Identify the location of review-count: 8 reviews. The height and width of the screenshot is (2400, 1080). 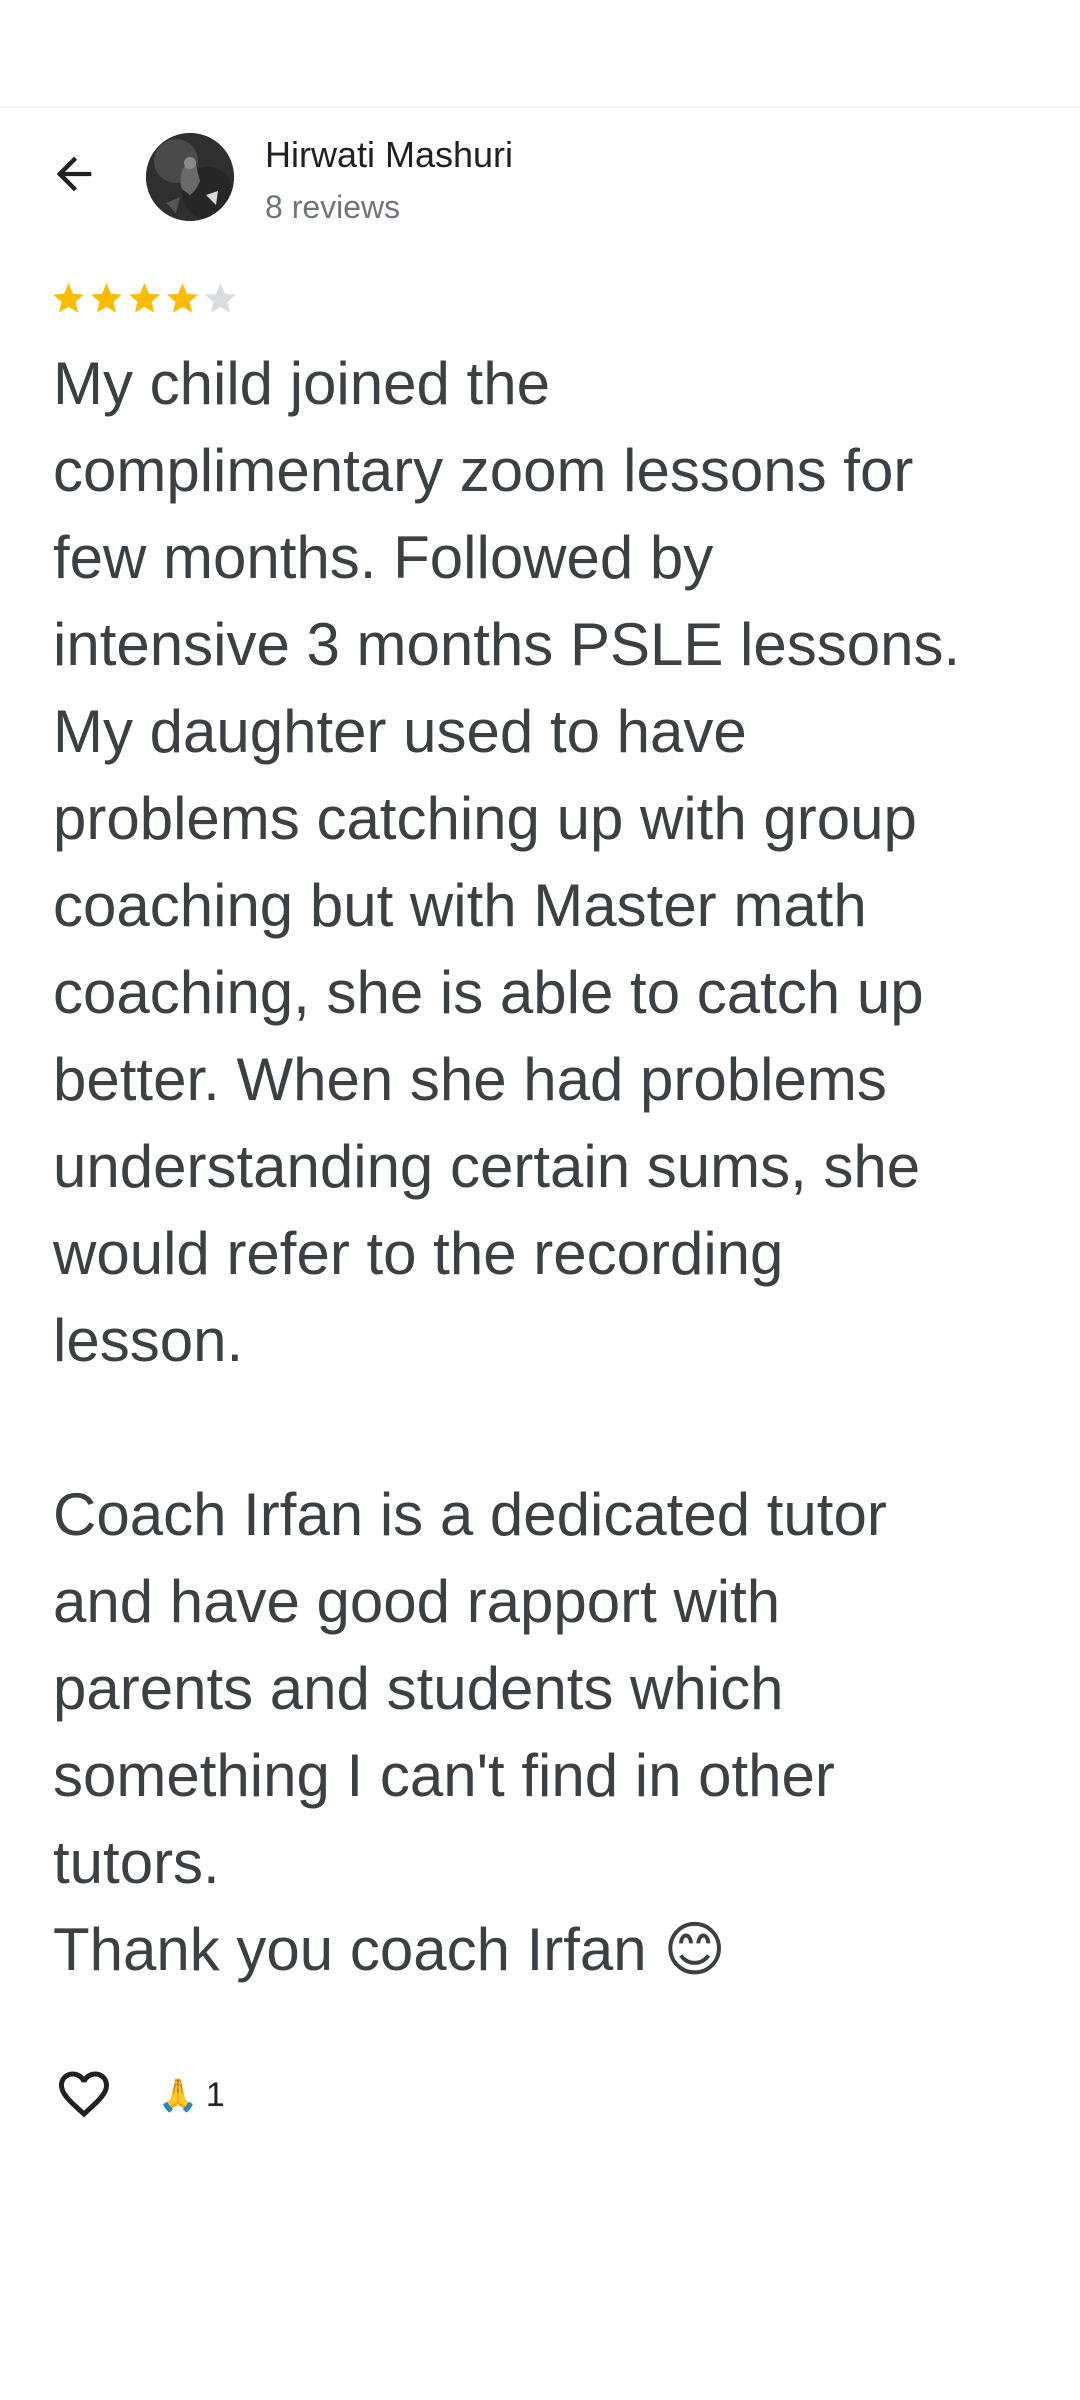
(333, 207).